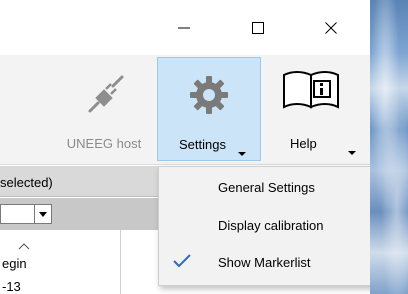 The width and height of the screenshot is (408, 294). I want to click on maximize-button, so click(258, 28).